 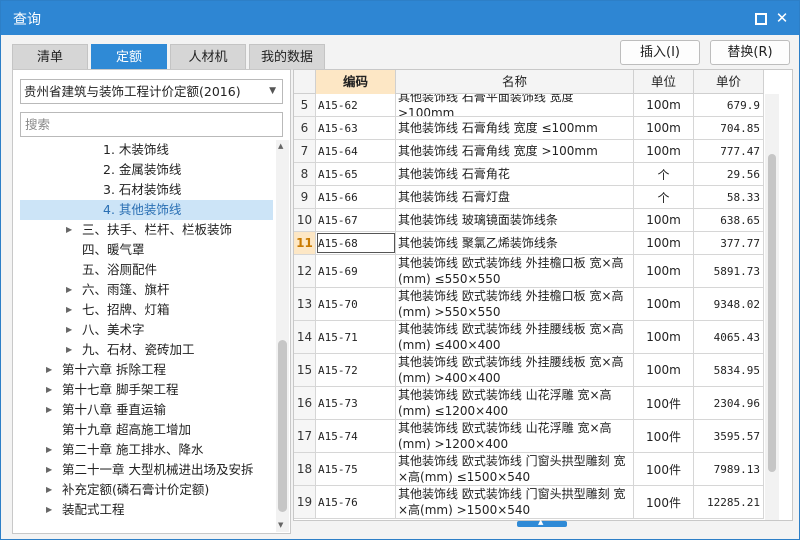 I want to click on row-number: 8, so click(x=305, y=174).